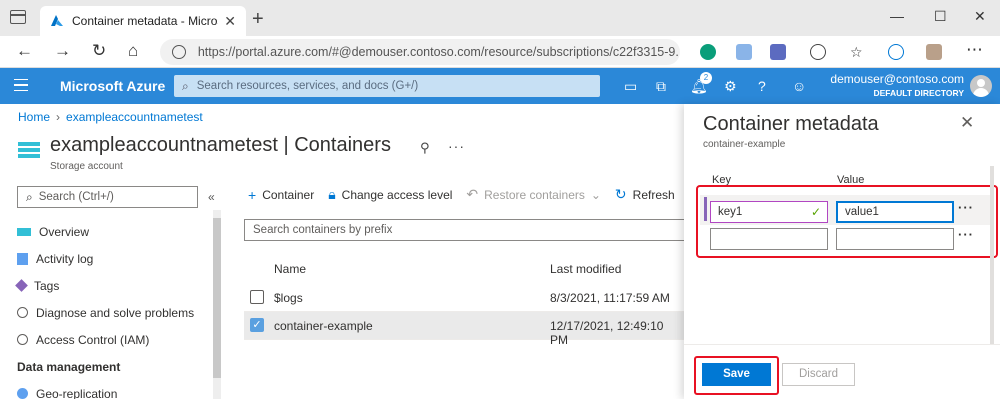 This screenshot has height=399, width=1000. I want to click on breadcrumb-resource: exampleaccountnametest, so click(134, 117).